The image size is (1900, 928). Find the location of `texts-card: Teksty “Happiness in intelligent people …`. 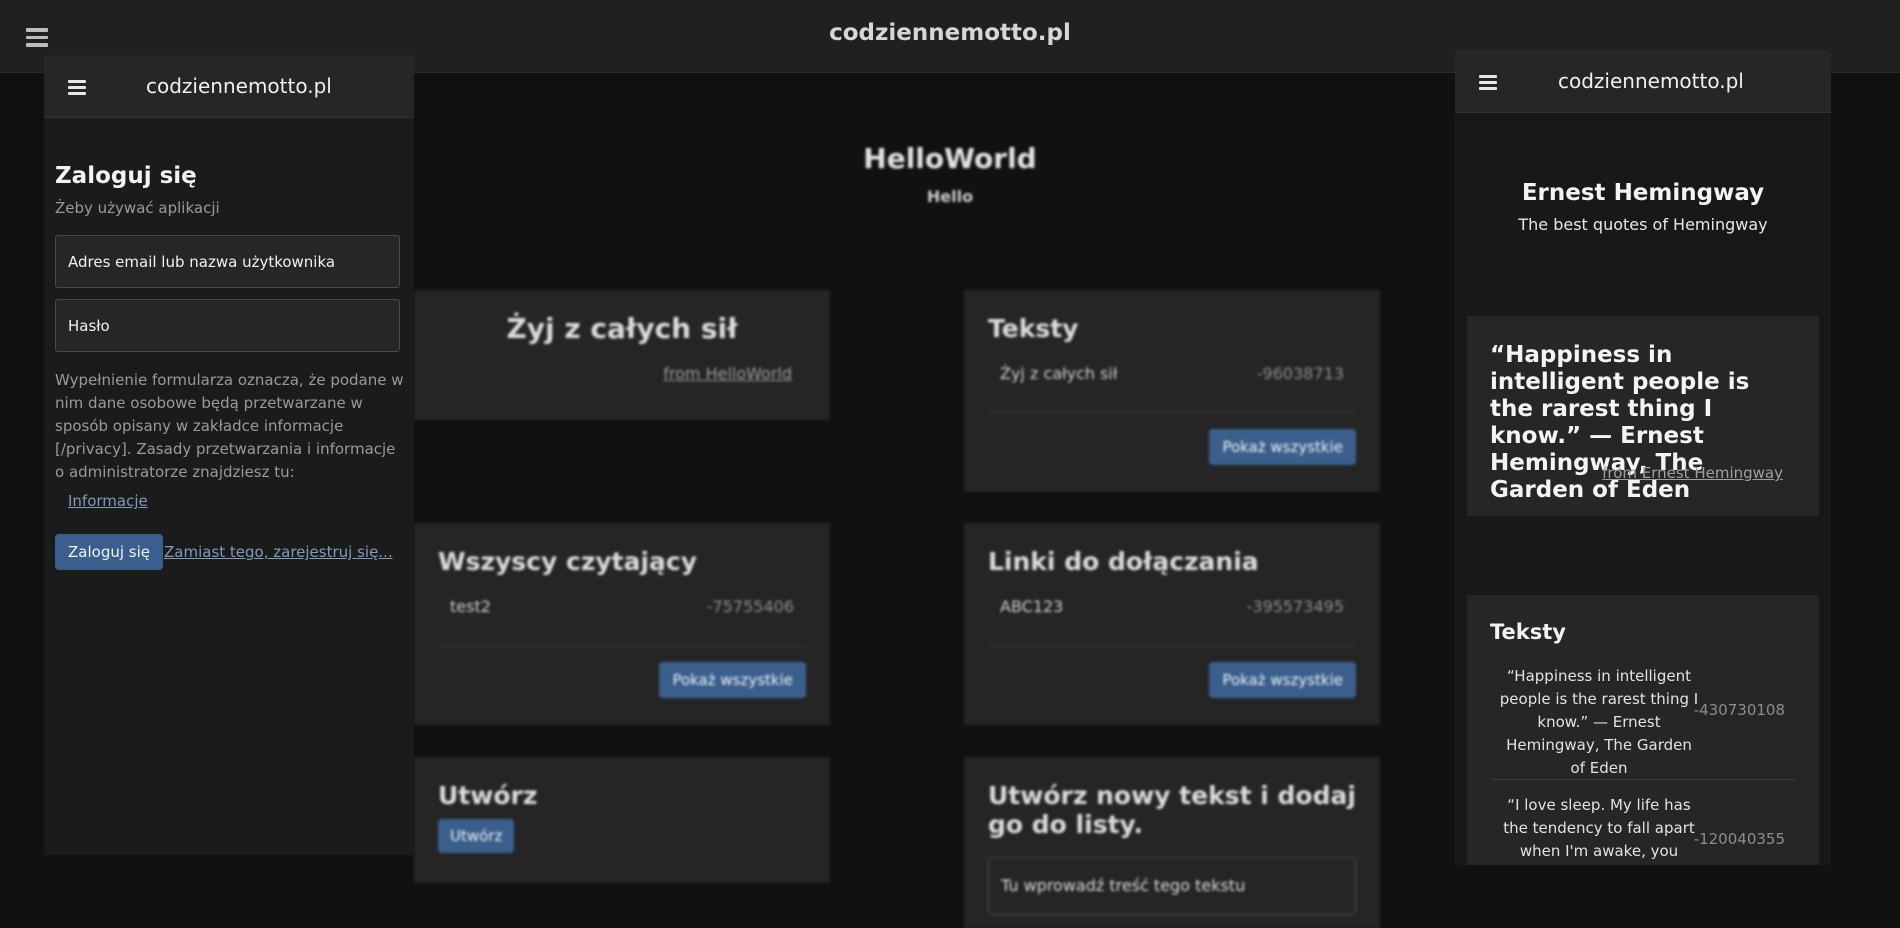

texts-card: Teksty “Happiness in intelligent people … is located at coordinates (1643, 730).